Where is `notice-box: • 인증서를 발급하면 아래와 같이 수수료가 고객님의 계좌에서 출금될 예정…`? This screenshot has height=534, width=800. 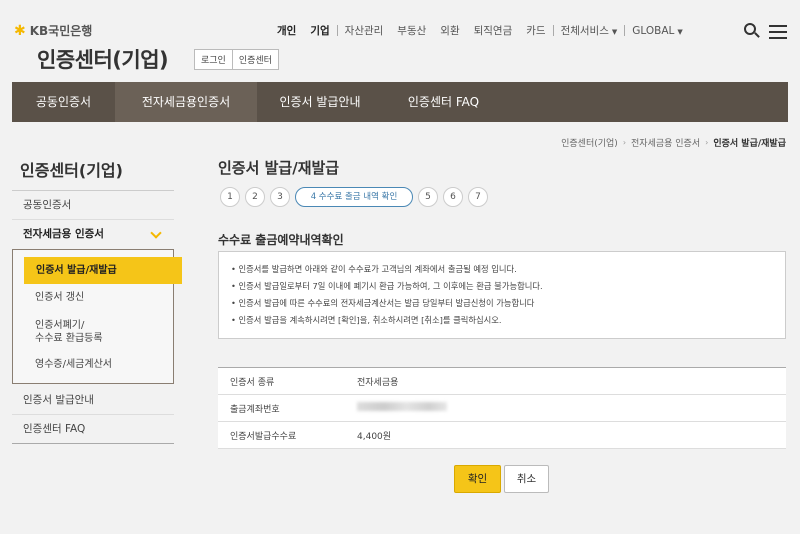 notice-box: • 인증서를 발급하면 아래와 같이 수수료가 고객님의 계좌에서 출금될 예정… is located at coordinates (502, 295).